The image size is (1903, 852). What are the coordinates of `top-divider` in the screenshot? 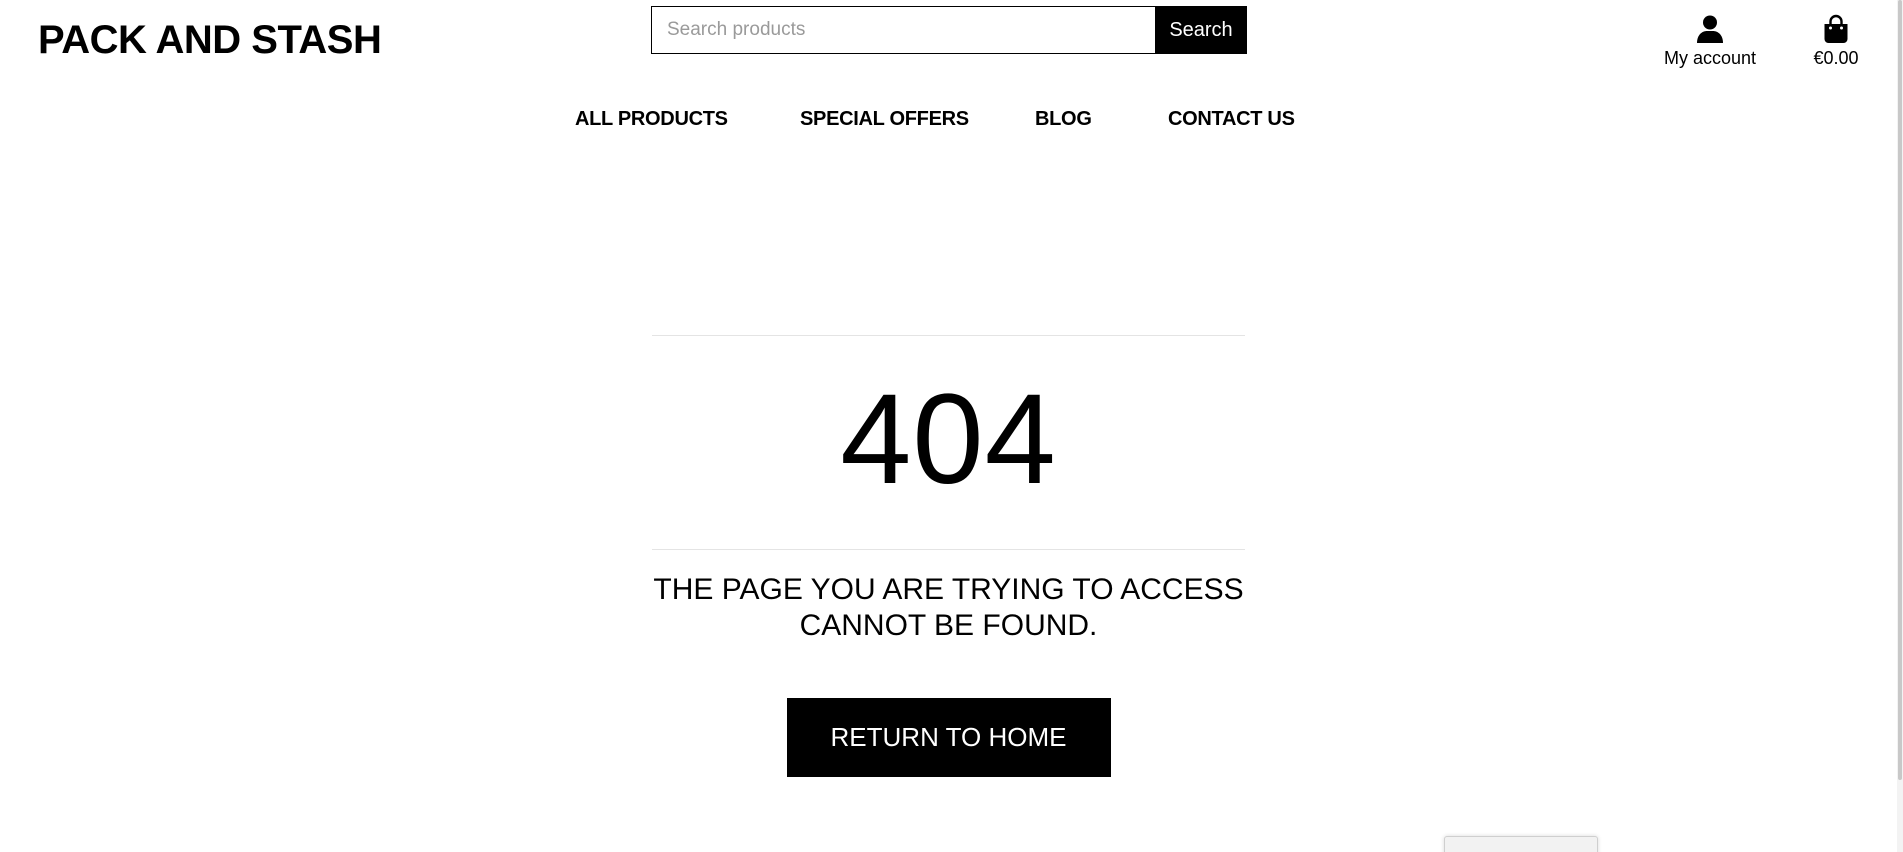 It's located at (948, 335).